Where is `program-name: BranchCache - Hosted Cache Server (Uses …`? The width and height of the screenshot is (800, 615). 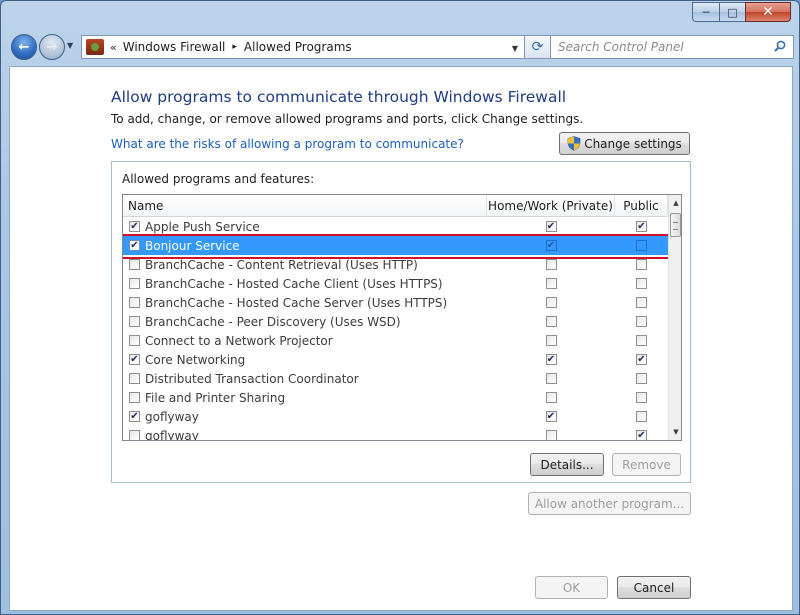 program-name: BranchCache - Hosted Cache Server (Uses … is located at coordinates (296, 302).